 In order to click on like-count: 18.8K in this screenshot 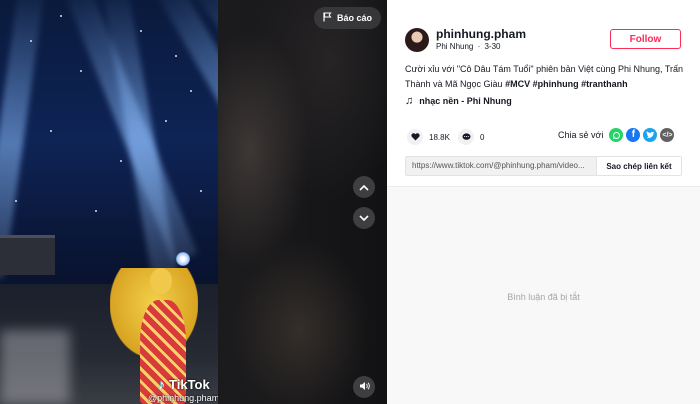, I will do `click(439, 137)`.